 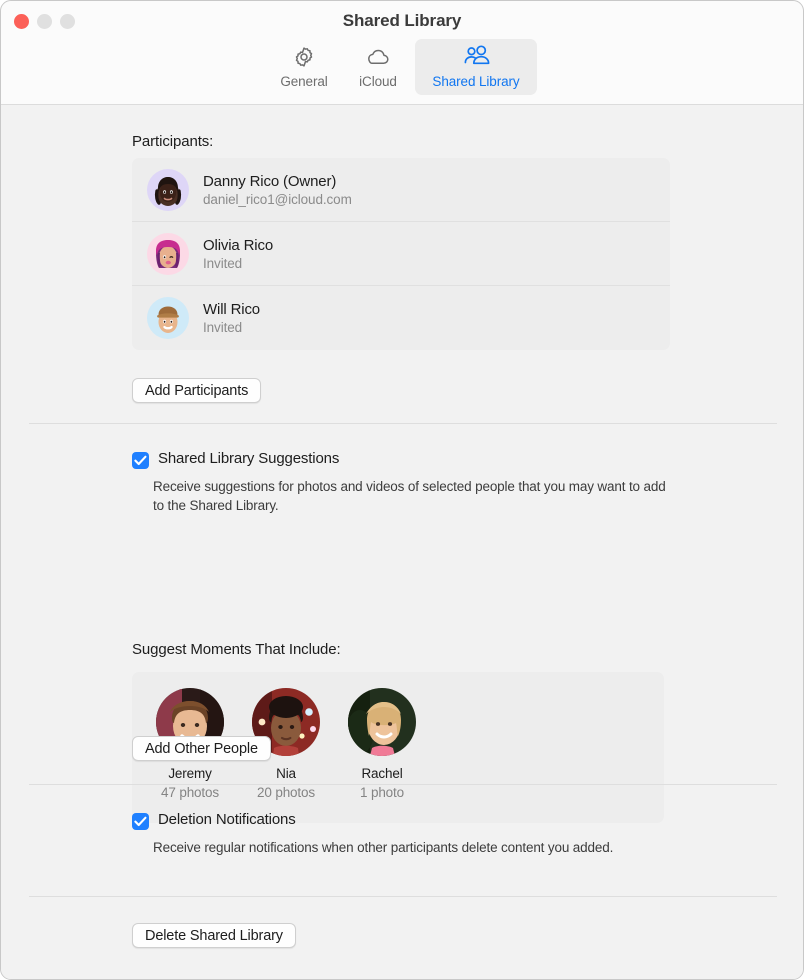 I want to click on toolbar-tab-bar: General iCloud Shared Library, so click(x=402, y=67).